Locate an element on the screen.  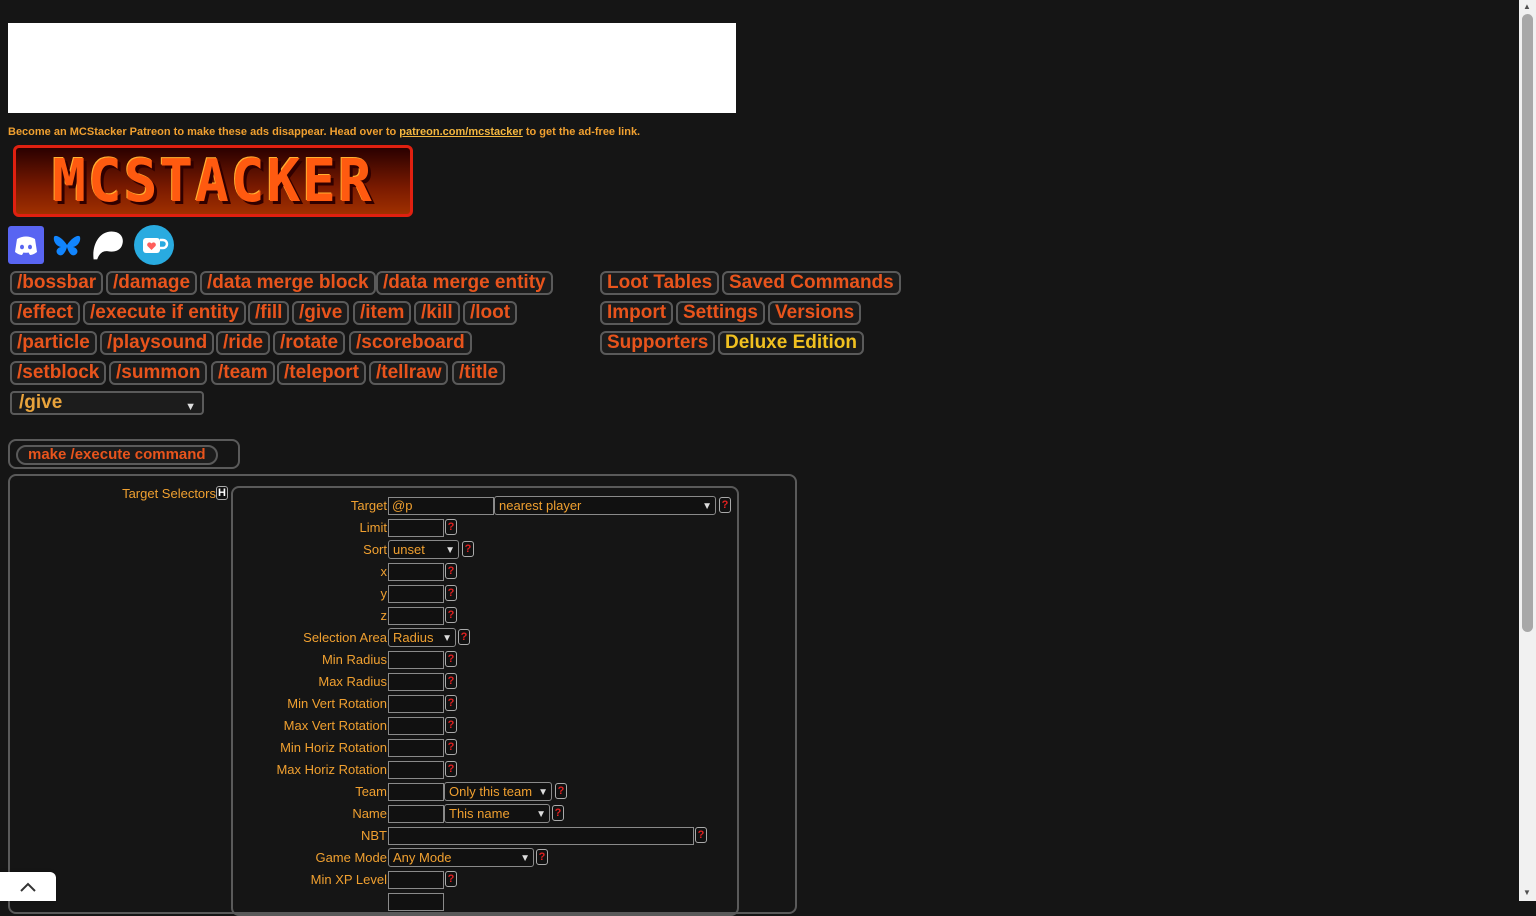
make-execute-button: make /execute command is located at coordinates (117, 455).